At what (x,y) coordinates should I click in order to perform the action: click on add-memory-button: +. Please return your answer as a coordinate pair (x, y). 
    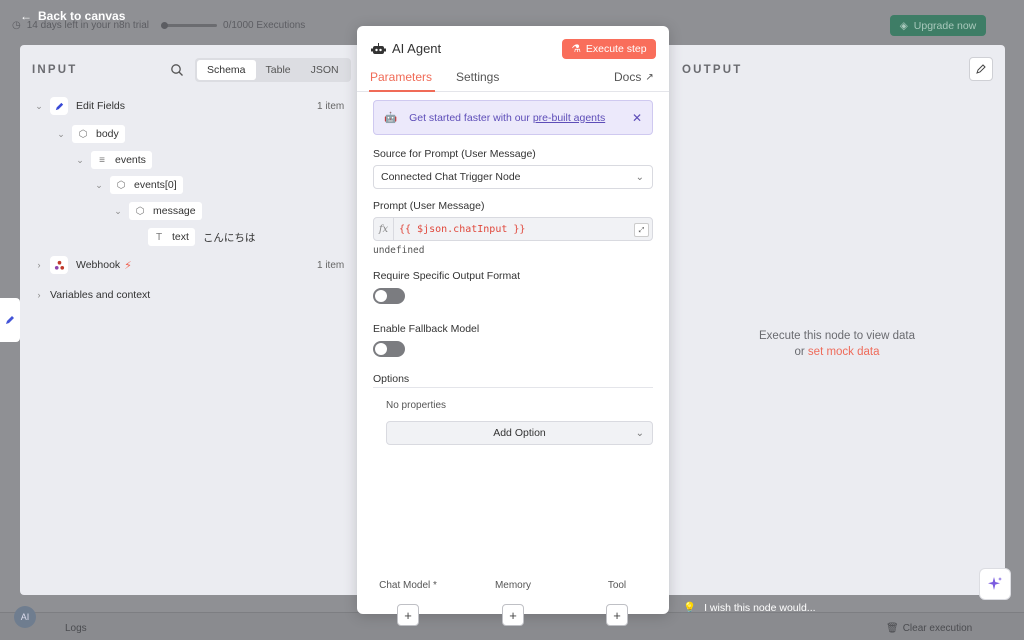
    Looking at the image, I should click on (513, 615).